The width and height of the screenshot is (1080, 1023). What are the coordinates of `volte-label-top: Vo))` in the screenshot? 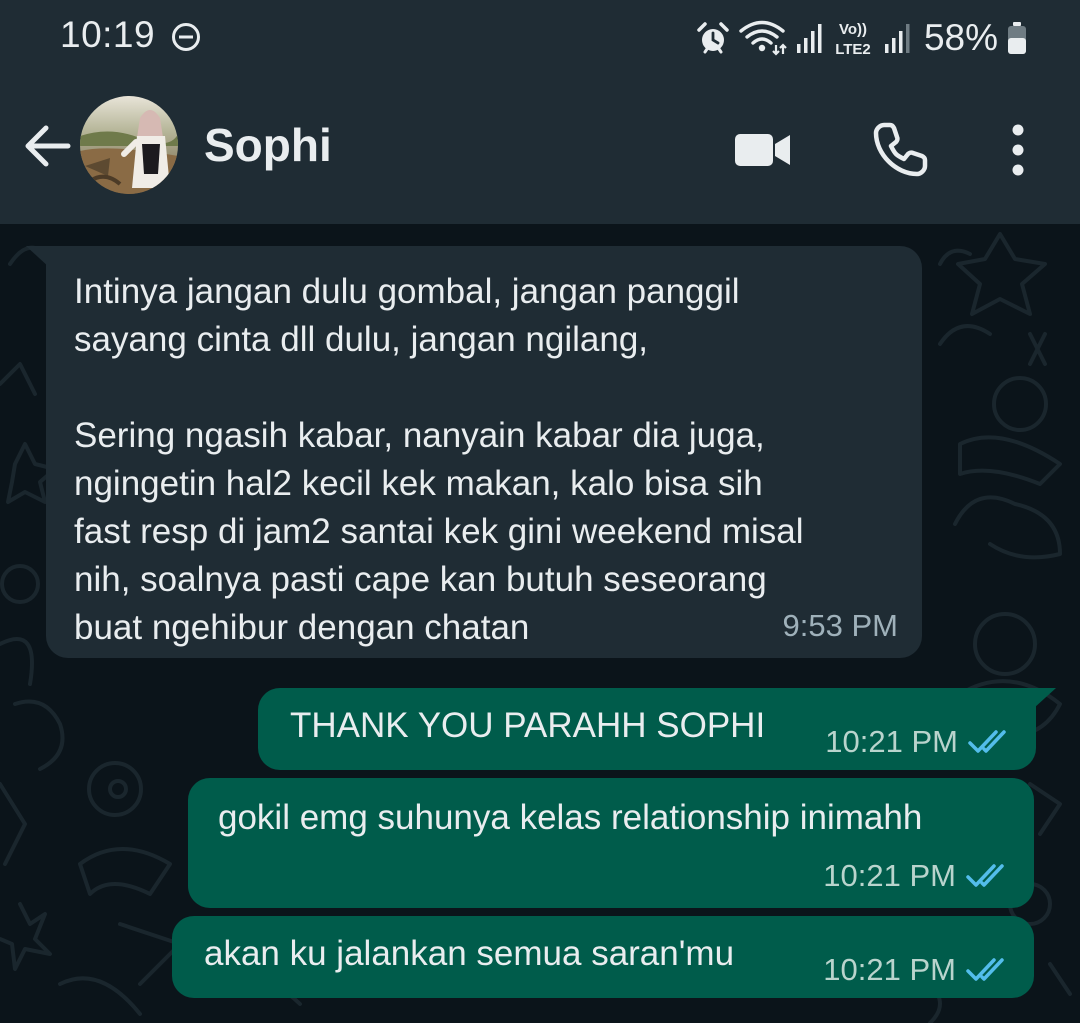 It's located at (853, 29).